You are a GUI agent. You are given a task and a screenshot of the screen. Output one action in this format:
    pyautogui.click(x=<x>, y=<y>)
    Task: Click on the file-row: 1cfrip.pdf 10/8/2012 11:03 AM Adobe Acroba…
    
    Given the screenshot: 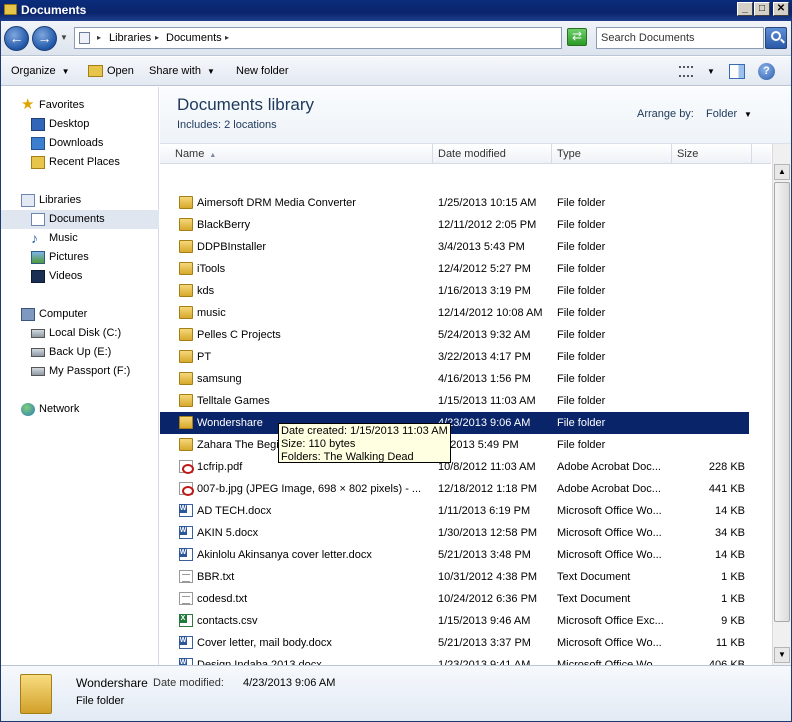 What is the action you would take?
    pyautogui.click(x=454, y=467)
    